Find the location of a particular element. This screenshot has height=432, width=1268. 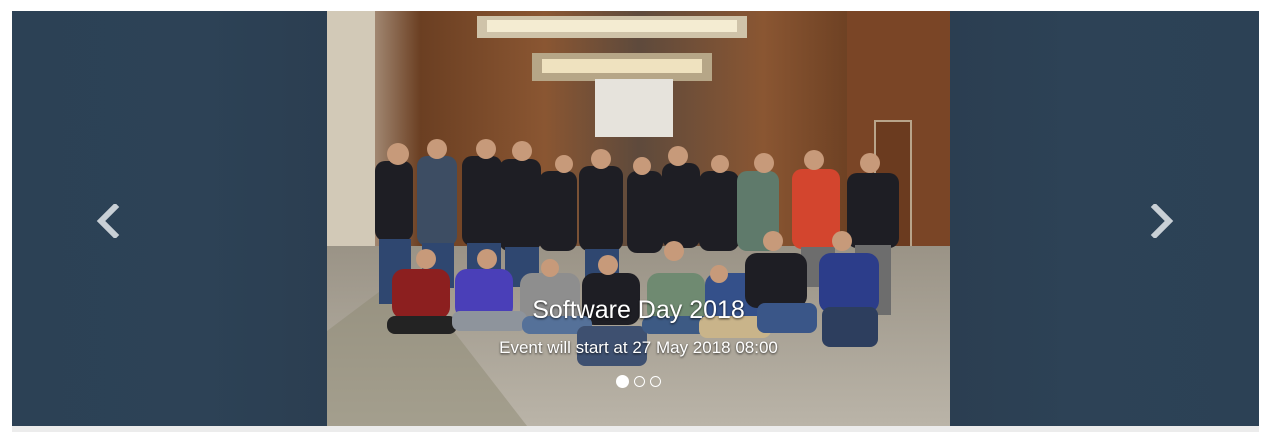

carousel-caption-title: Software Day 2018 is located at coordinates (638, 310).